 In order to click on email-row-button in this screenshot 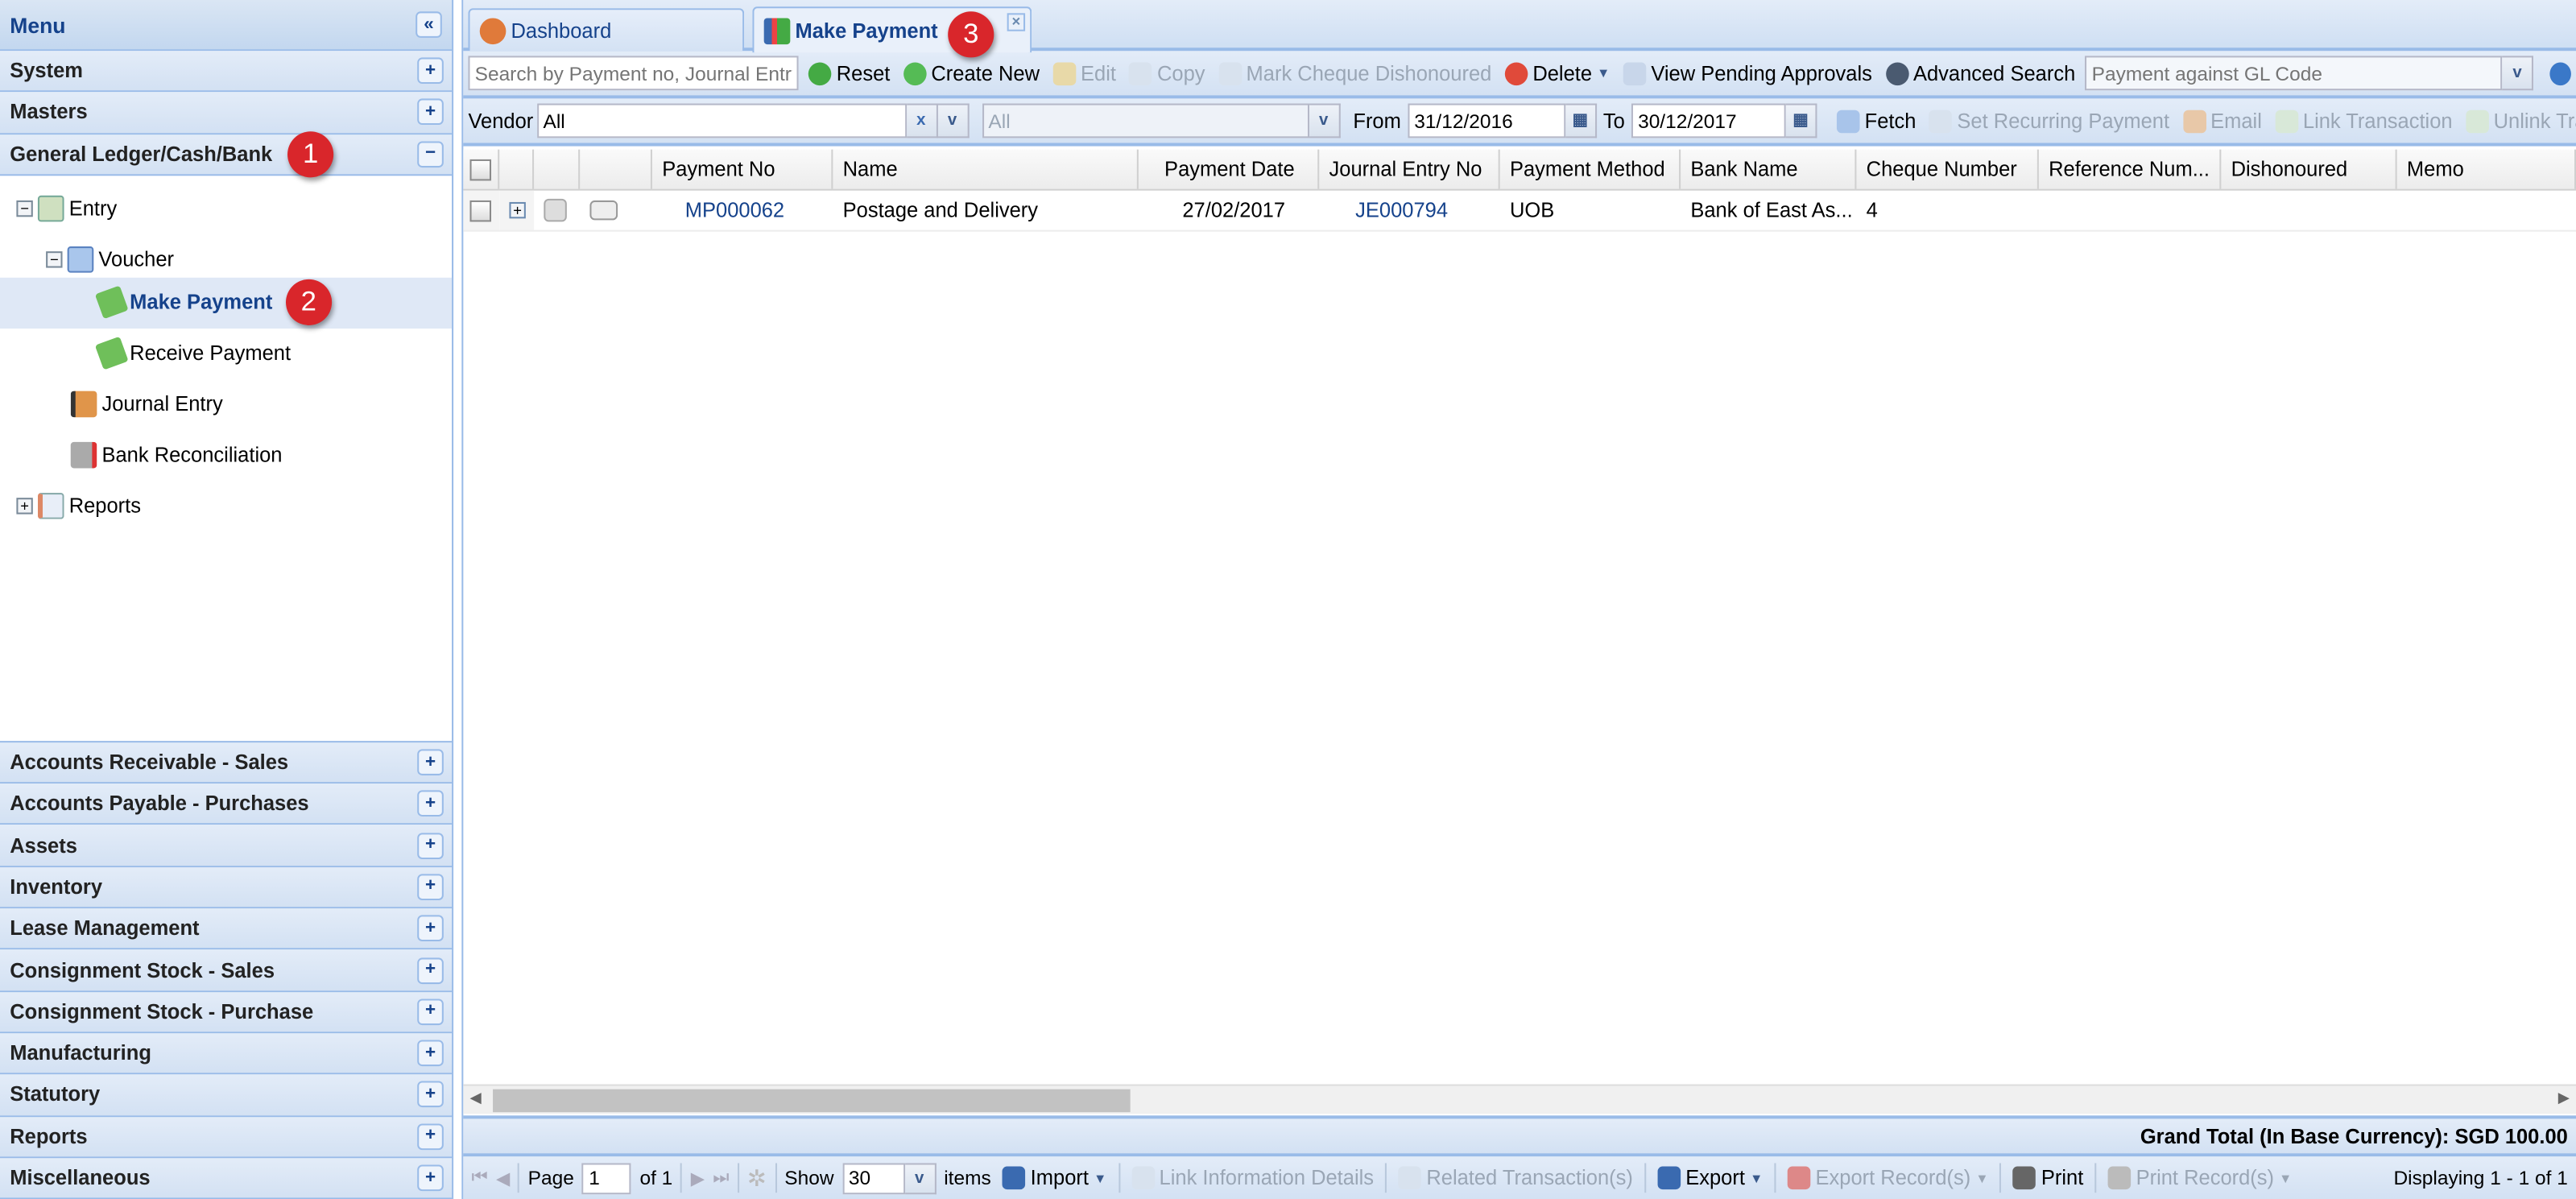, I will do `click(616, 210)`.